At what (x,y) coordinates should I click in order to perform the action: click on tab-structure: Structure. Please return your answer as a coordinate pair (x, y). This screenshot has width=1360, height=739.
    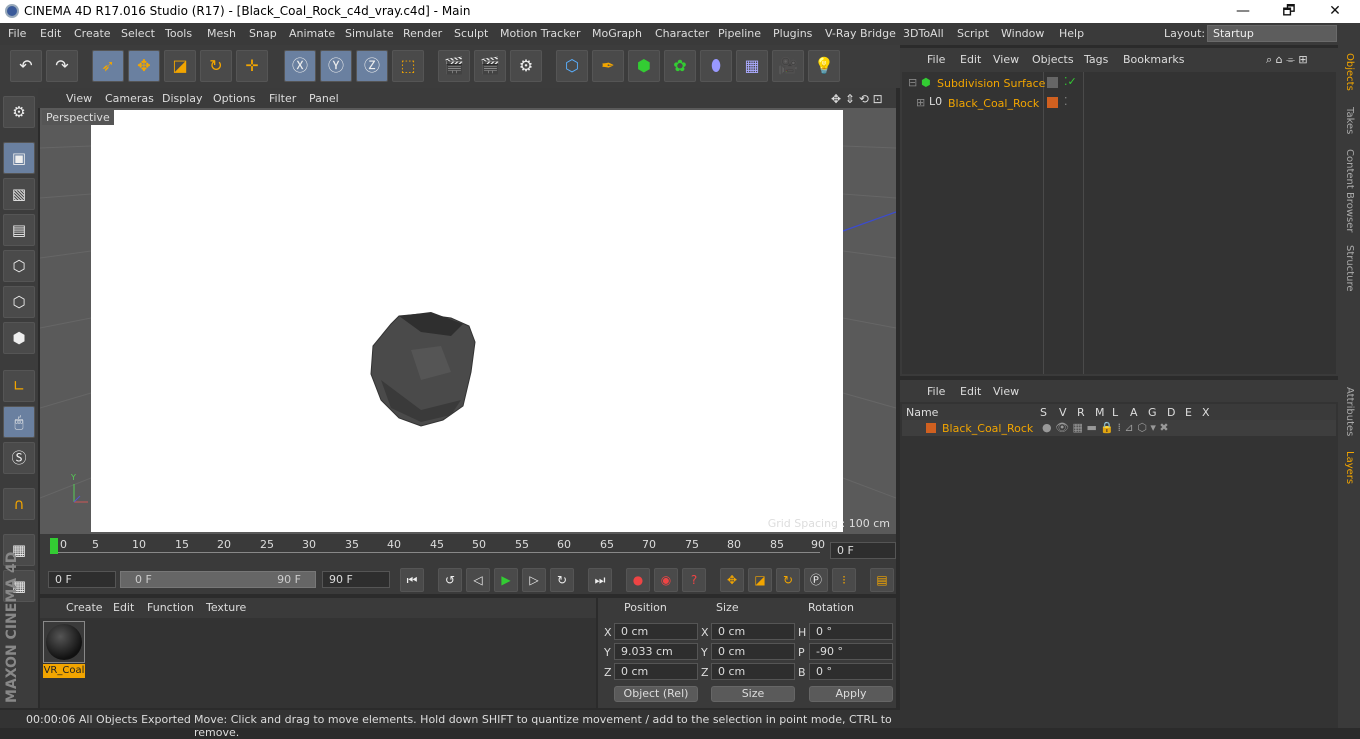
    Looking at the image, I should click on (1349, 268).